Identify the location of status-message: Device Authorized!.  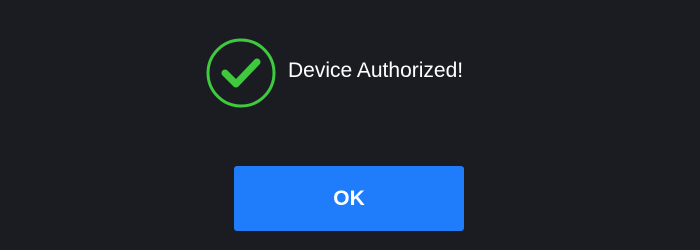
(376, 70).